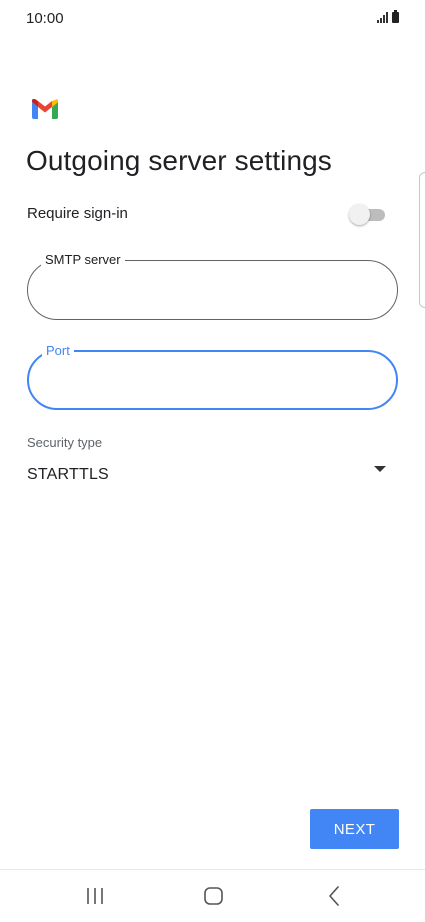  I want to click on home-icon, so click(213, 896).